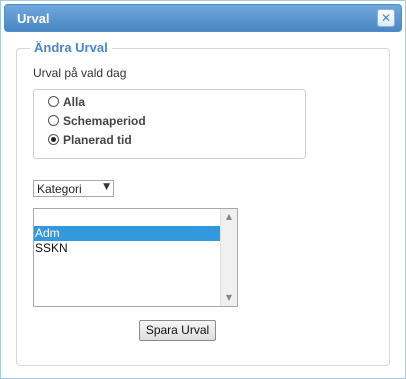 This screenshot has height=379, width=406. What do you see at coordinates (53, 139) in the screenshot?
I see `radio-planerad-tid-button` at bounding box center [53, 139].